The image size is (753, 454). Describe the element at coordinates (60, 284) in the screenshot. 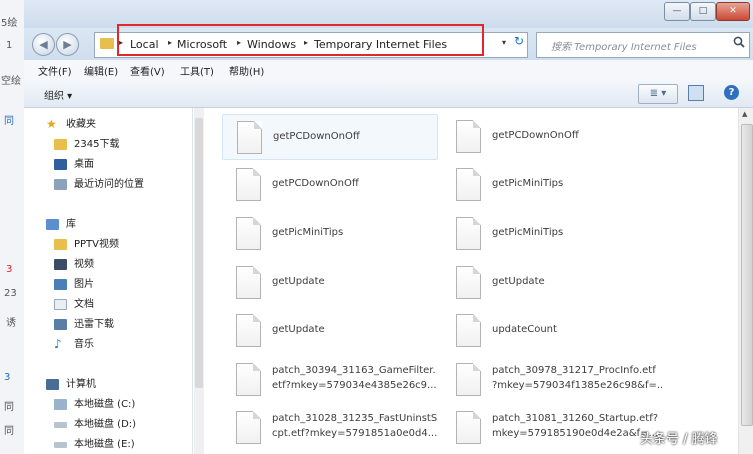

I see `pictures-icon` at that location.